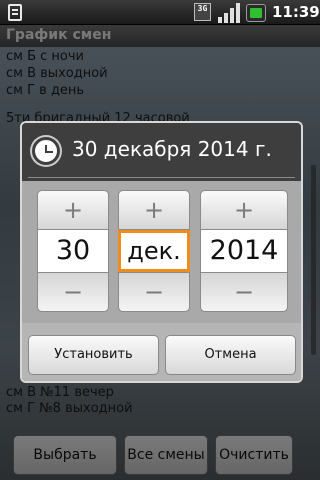 This screenshot has width=320, height=480. Describe the element at coordinates (202, 12) in the screenshot. I see `3g-icon: 3G` at that location.